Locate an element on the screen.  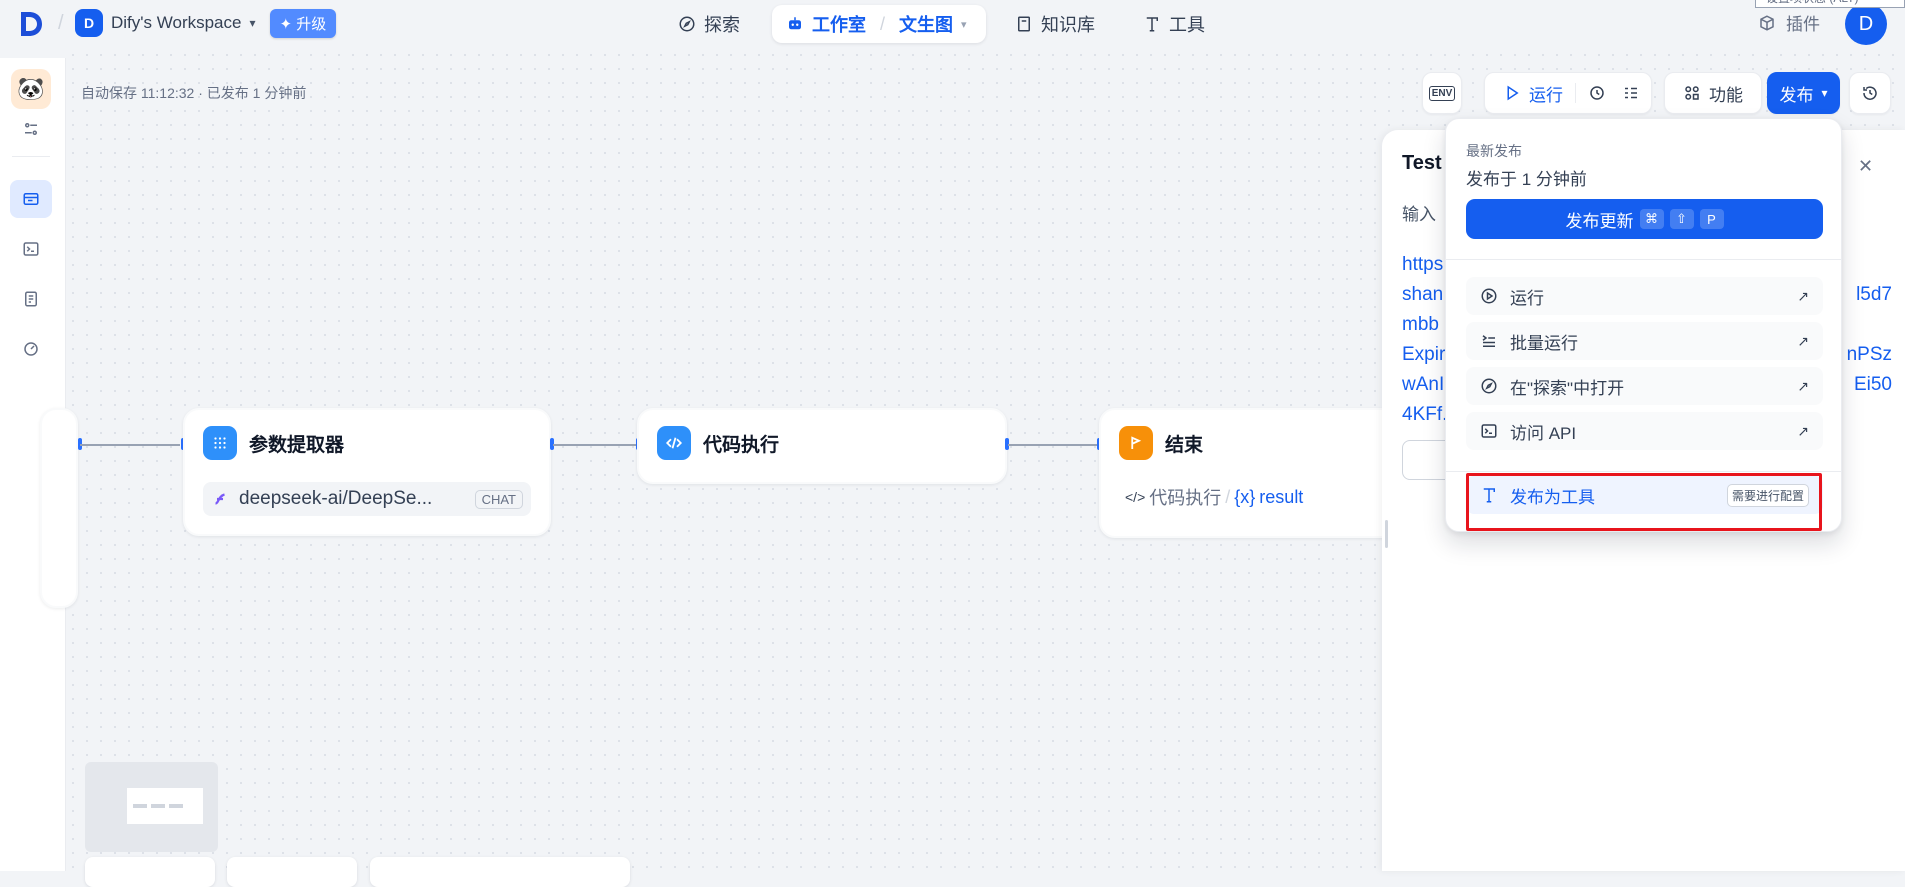
node-code: 代码执行 is located at coordinates (822, 446).